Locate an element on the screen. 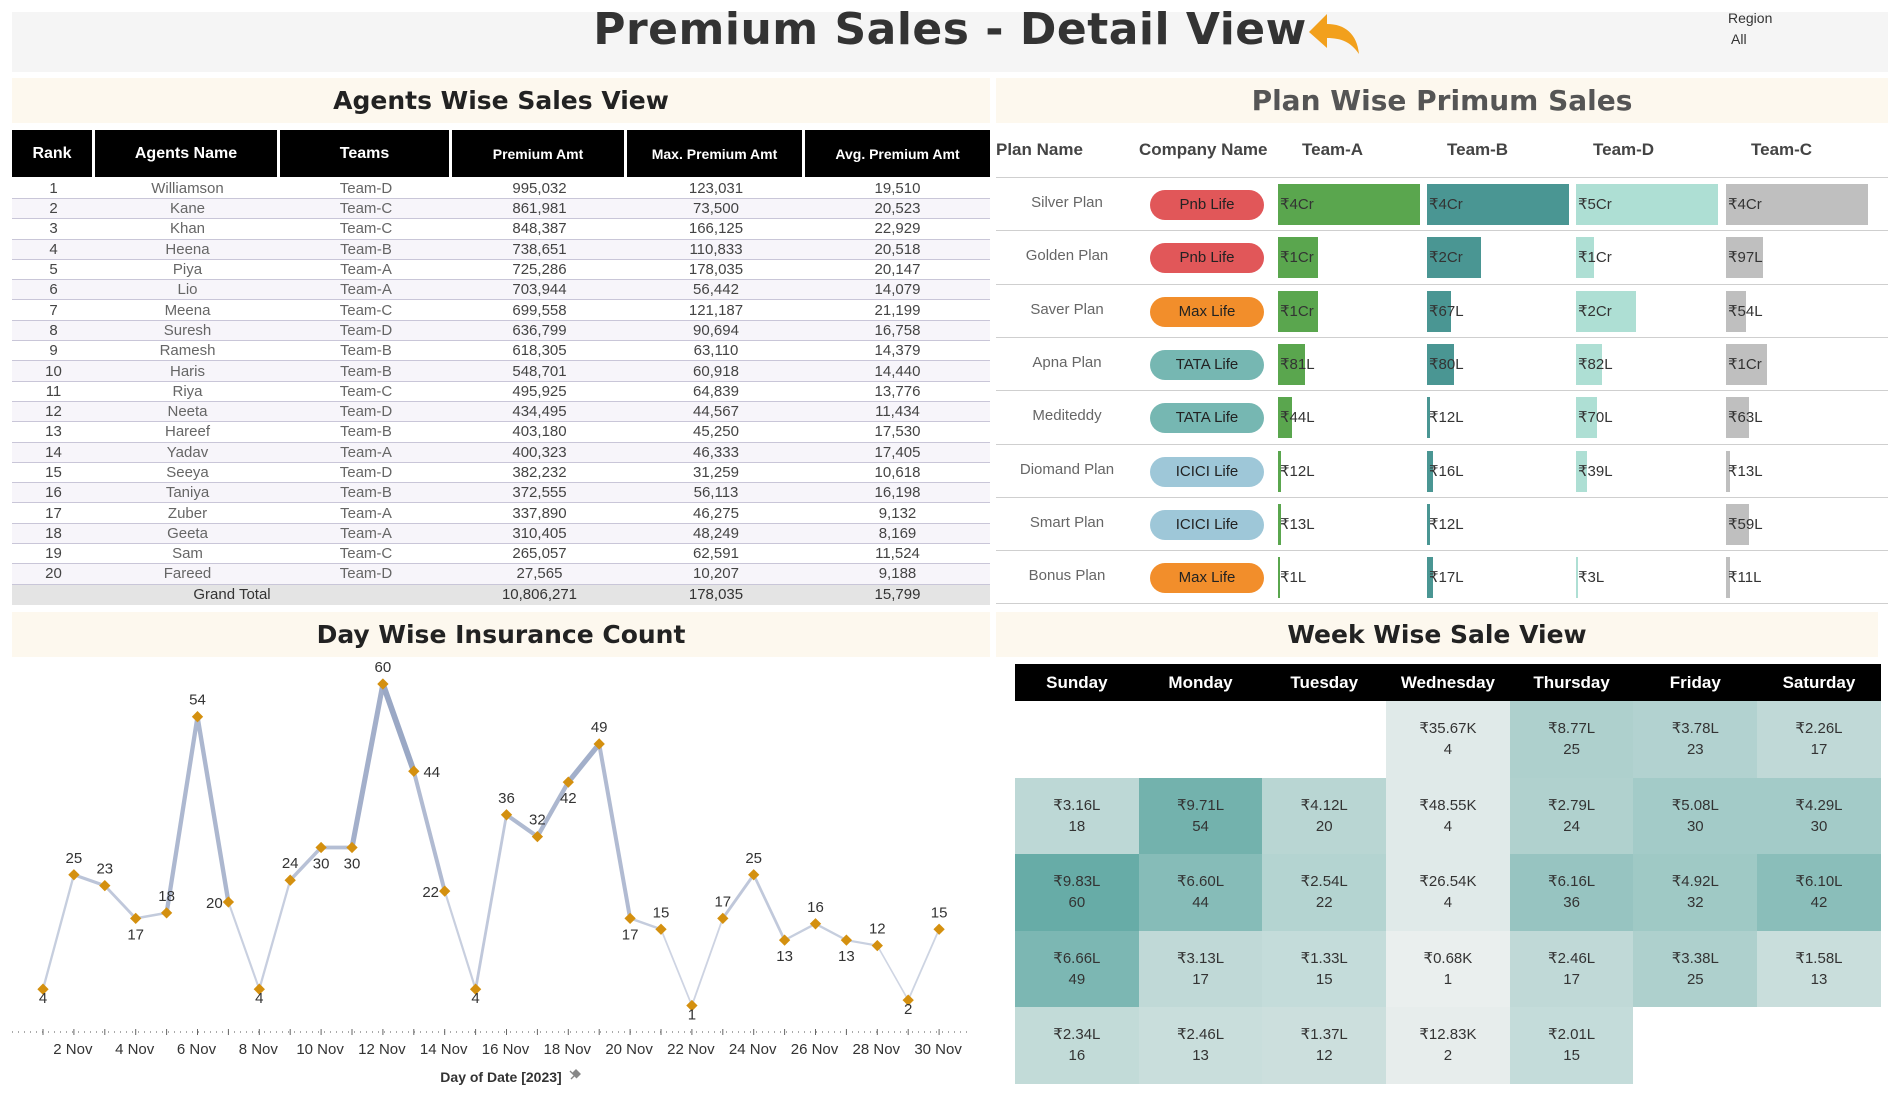 This screenshot has height=1100, width=1900. table-row: 14 Yadav Team-A 400,323 46,333 17,405 is located at coordinates (501, 452).